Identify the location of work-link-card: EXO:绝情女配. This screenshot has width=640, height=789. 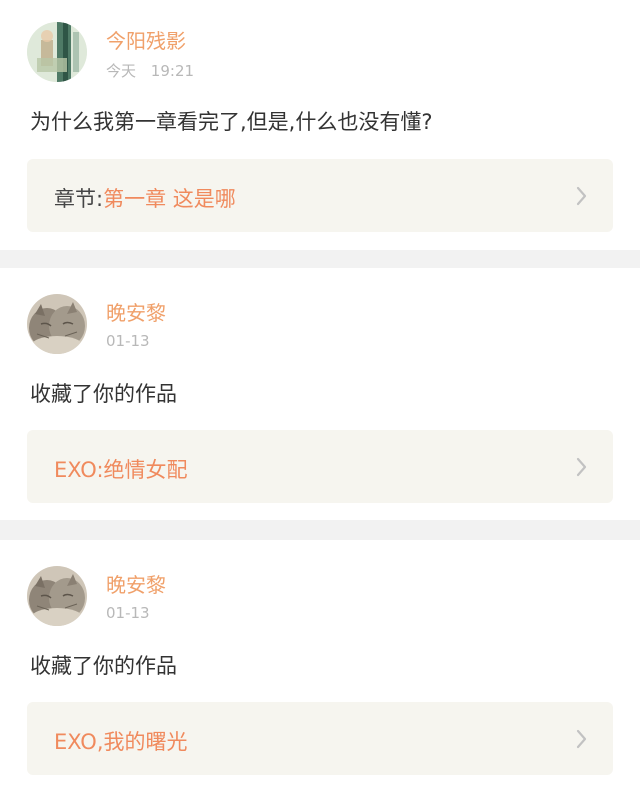
(320, 466).